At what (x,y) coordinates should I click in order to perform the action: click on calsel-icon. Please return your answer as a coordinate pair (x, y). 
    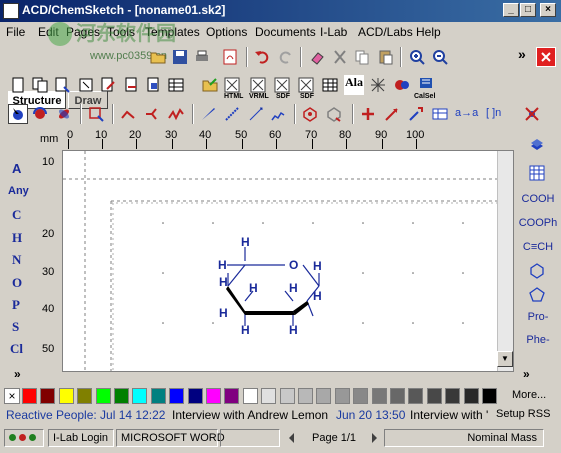
    Looking at the image, I should click on (426, 85).